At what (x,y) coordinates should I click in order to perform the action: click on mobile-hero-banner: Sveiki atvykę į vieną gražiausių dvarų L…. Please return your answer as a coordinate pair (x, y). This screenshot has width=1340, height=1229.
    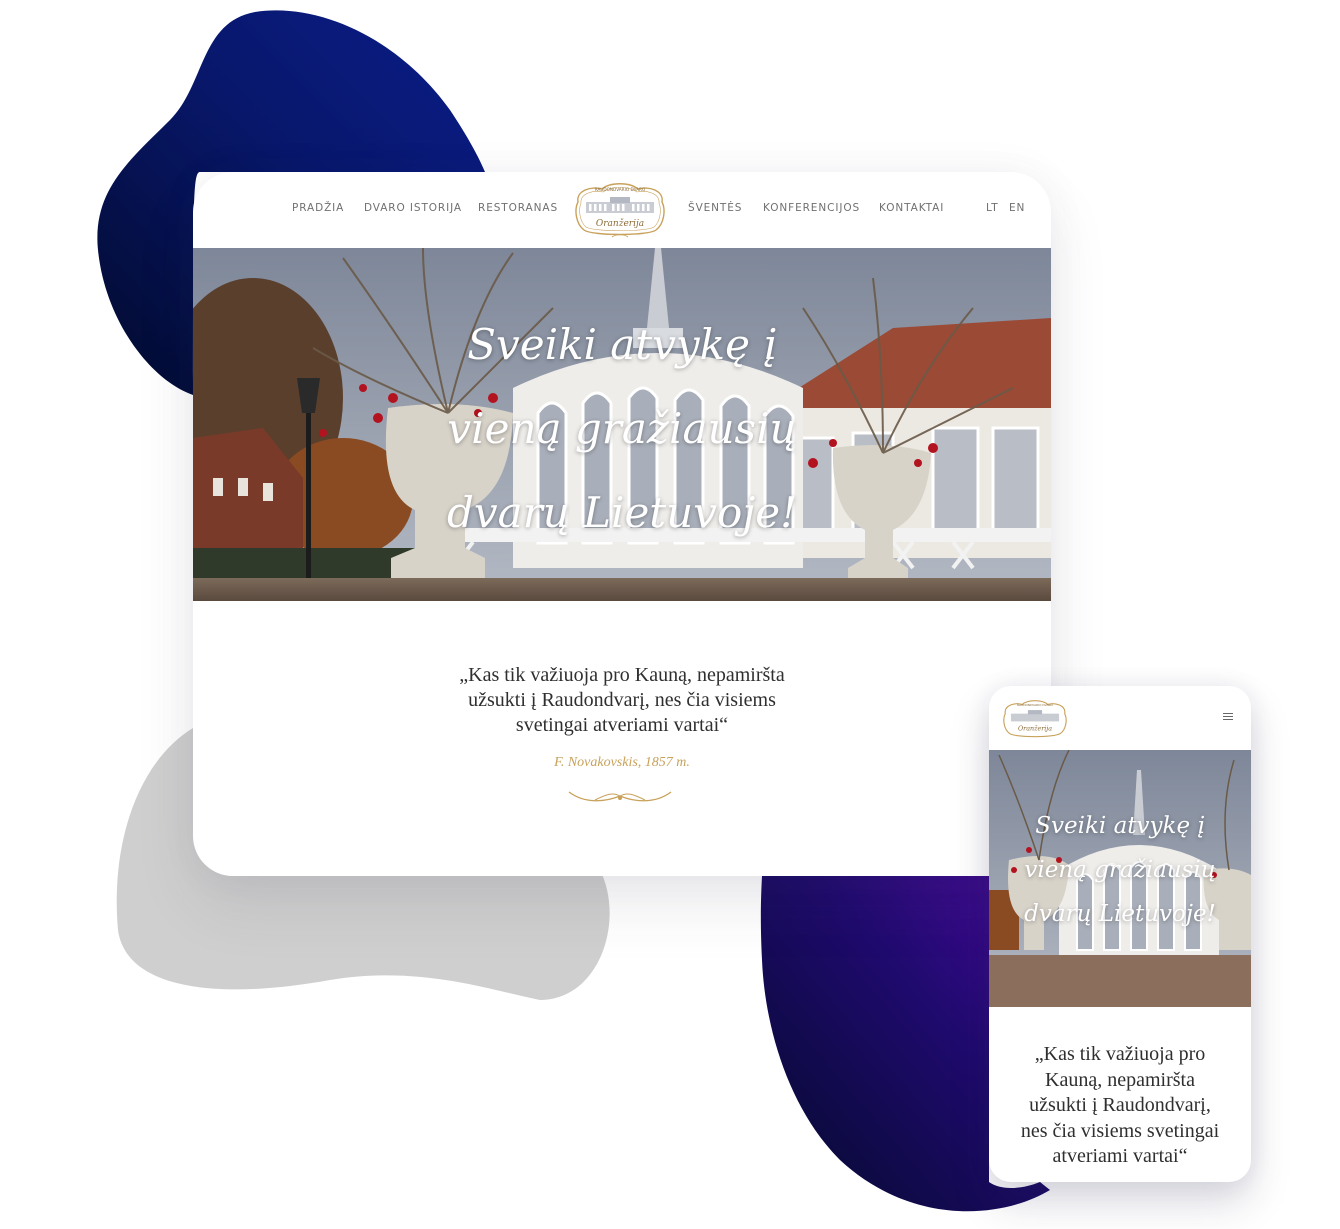
    Looking at the image, I should click on (1120, 878).